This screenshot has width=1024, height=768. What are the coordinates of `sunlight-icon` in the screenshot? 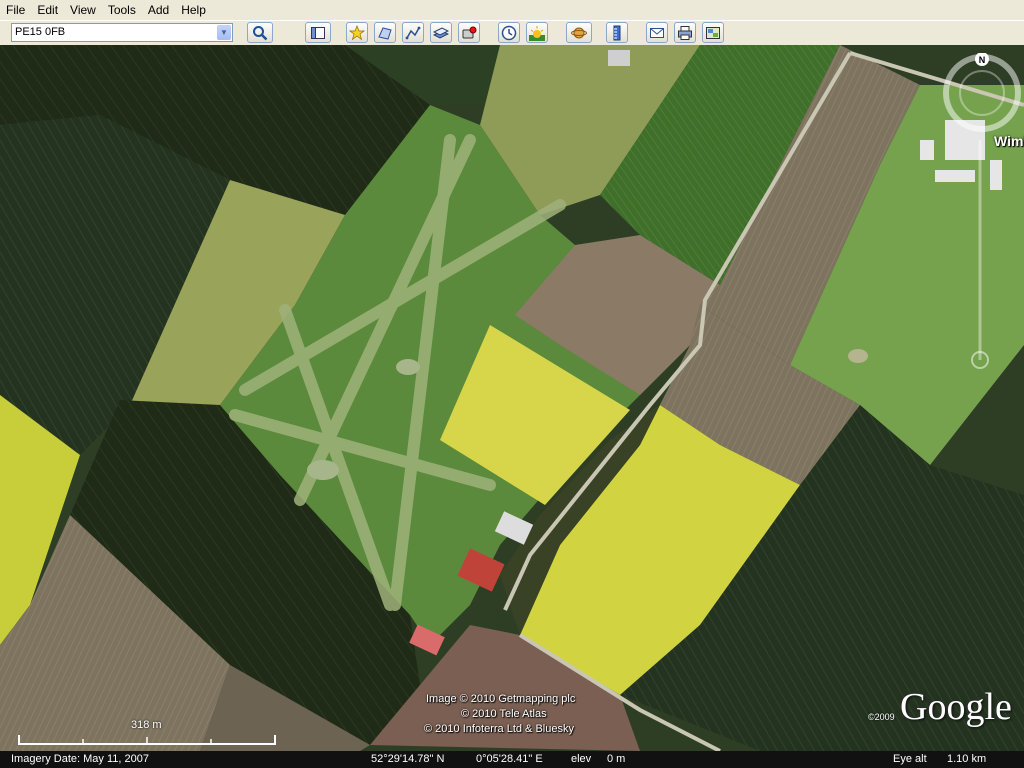 It's located at (537, 33).